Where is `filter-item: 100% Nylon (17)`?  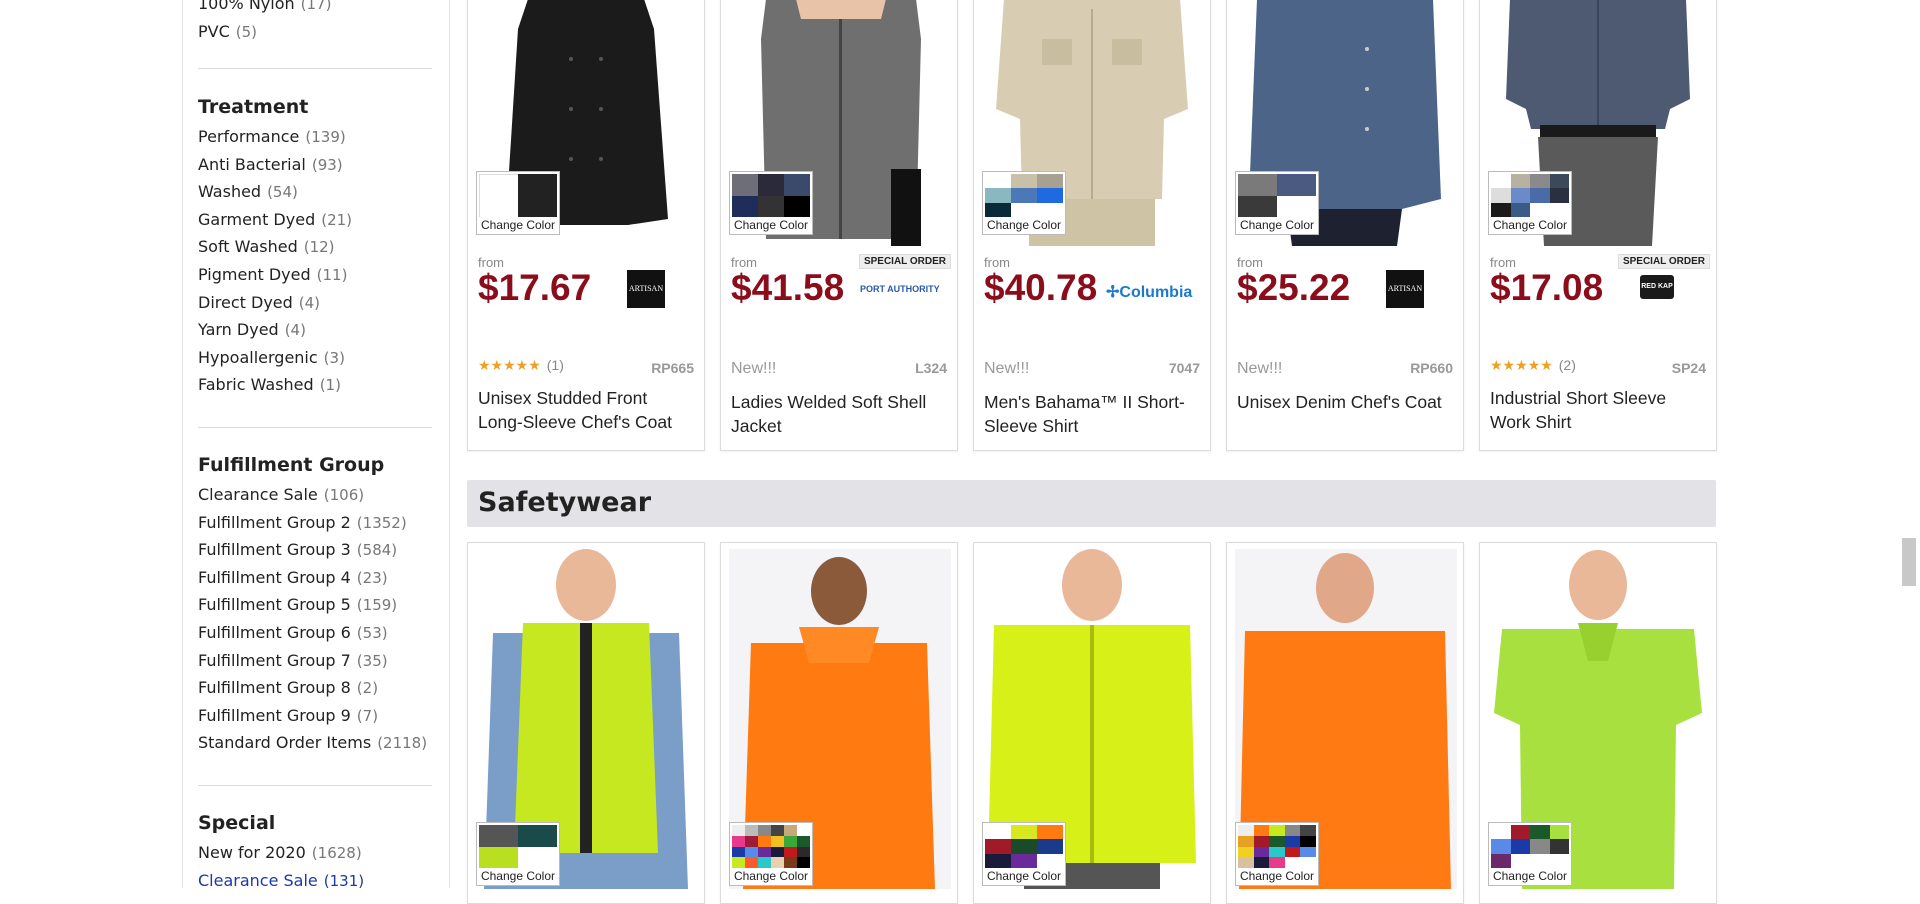 filter-item: 100% Nylon (17) is located at coordinates (318, 9).